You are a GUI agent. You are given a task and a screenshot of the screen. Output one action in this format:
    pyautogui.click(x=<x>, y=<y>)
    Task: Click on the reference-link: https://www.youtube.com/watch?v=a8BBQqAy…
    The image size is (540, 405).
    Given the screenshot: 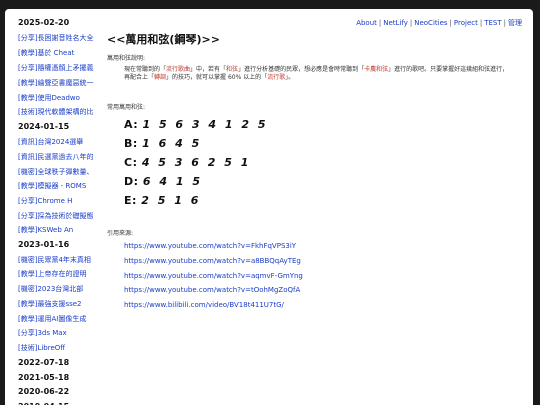 What is the action you would take?
    pyautogui.click(x=212, y=261)
    